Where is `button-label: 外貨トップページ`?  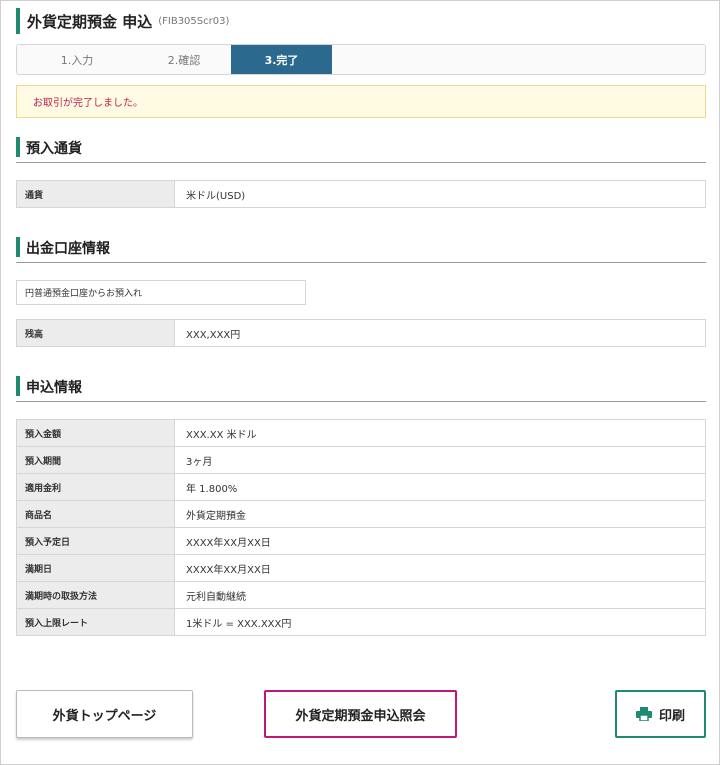
button-label: 外貨トップページ is located at coordinates (104, 716).